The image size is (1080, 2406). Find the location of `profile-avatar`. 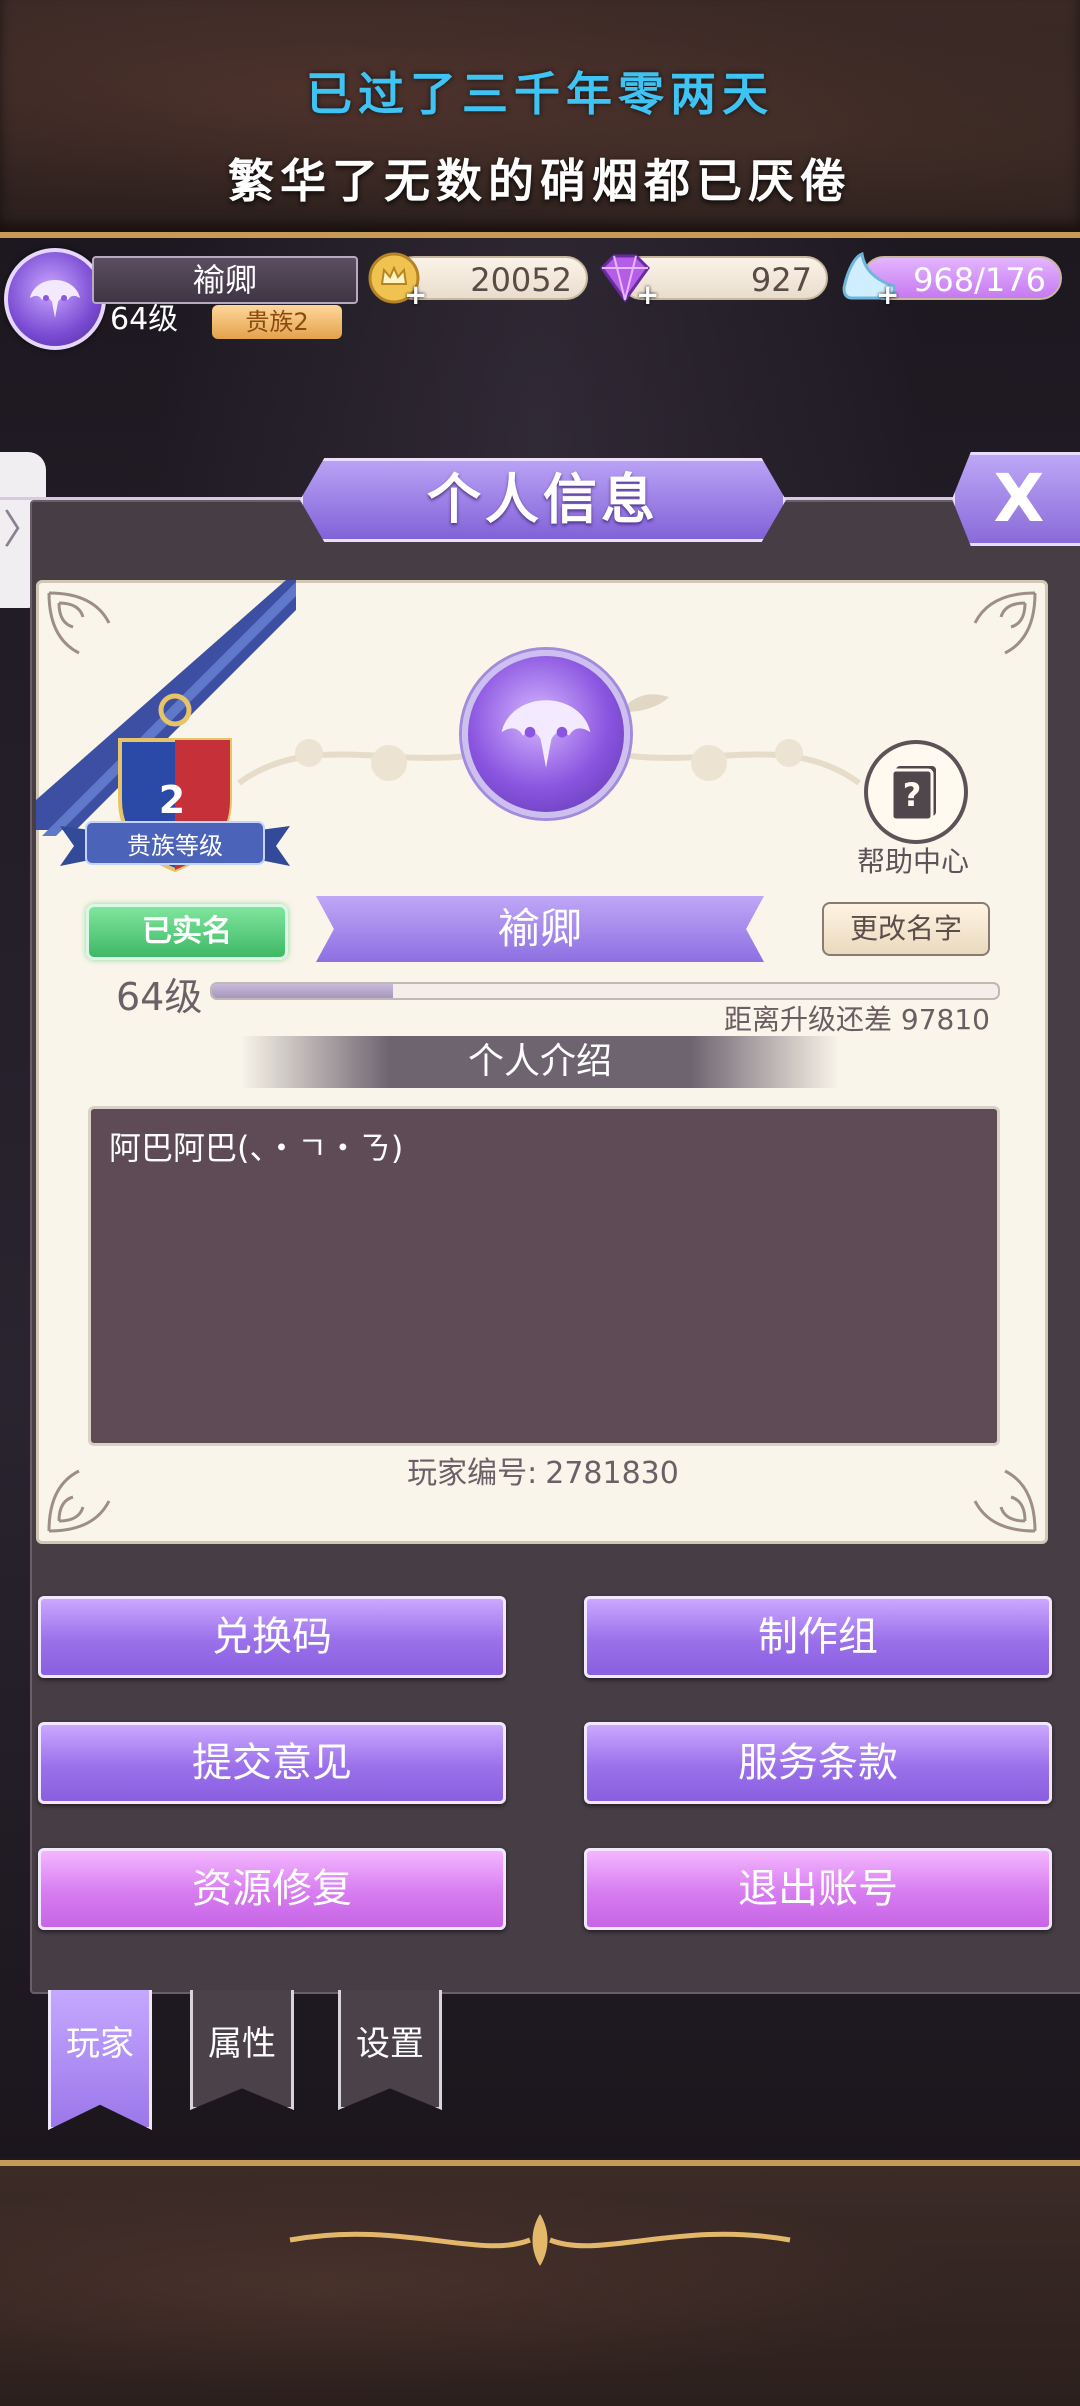

profile-avatar is located at coordinates (546, 734).